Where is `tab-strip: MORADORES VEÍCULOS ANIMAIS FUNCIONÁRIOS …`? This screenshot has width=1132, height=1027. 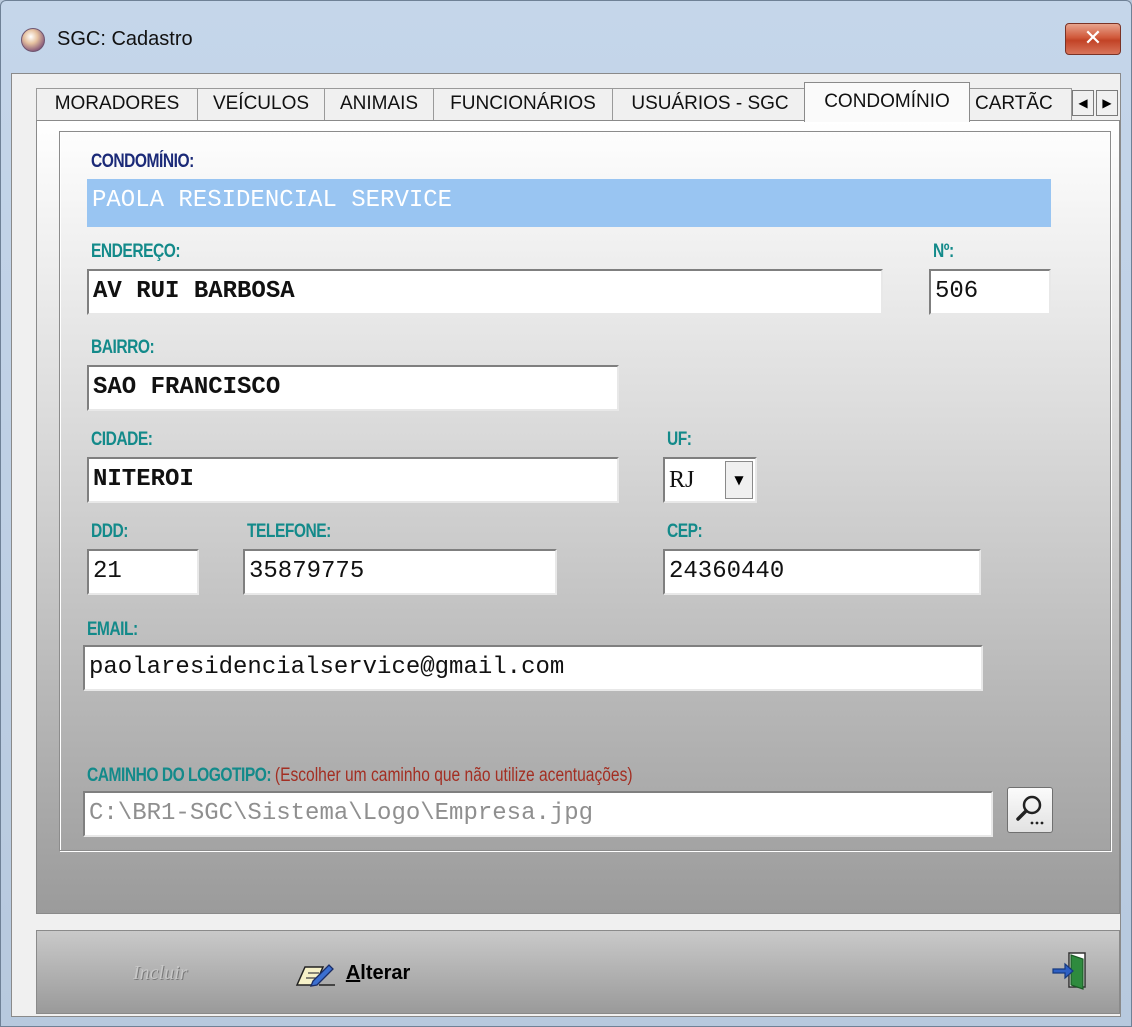 tab-strip: MORADORES VEÍCULOS ANIMAIS FUNCIONÁRIOS … is located at coordinates (582, 102).